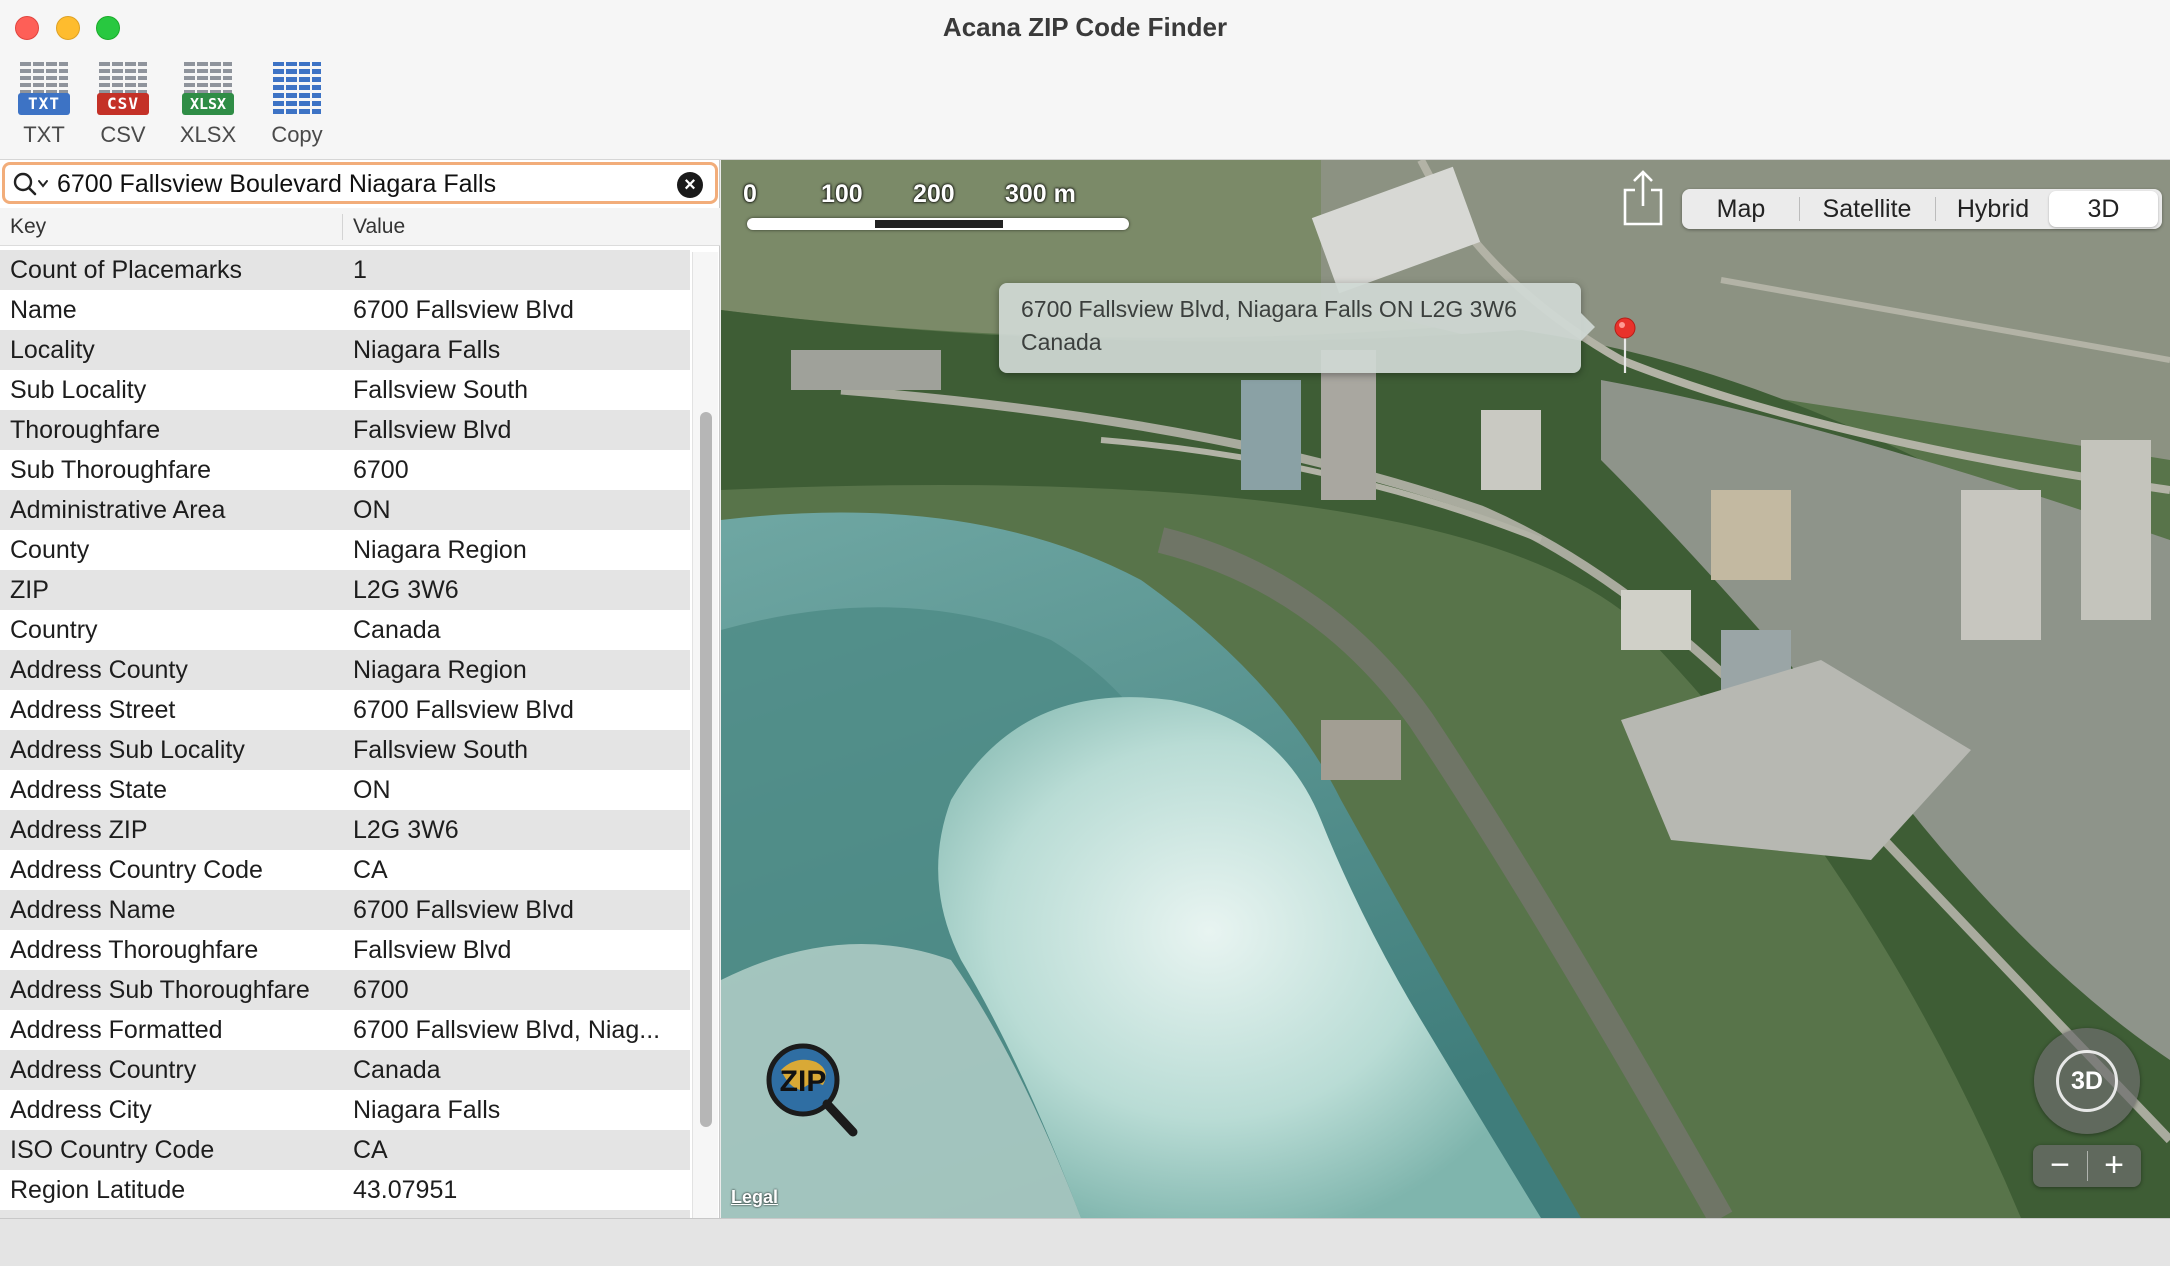  I want to click on row-key: Address Formatted, so click(116, 1030).